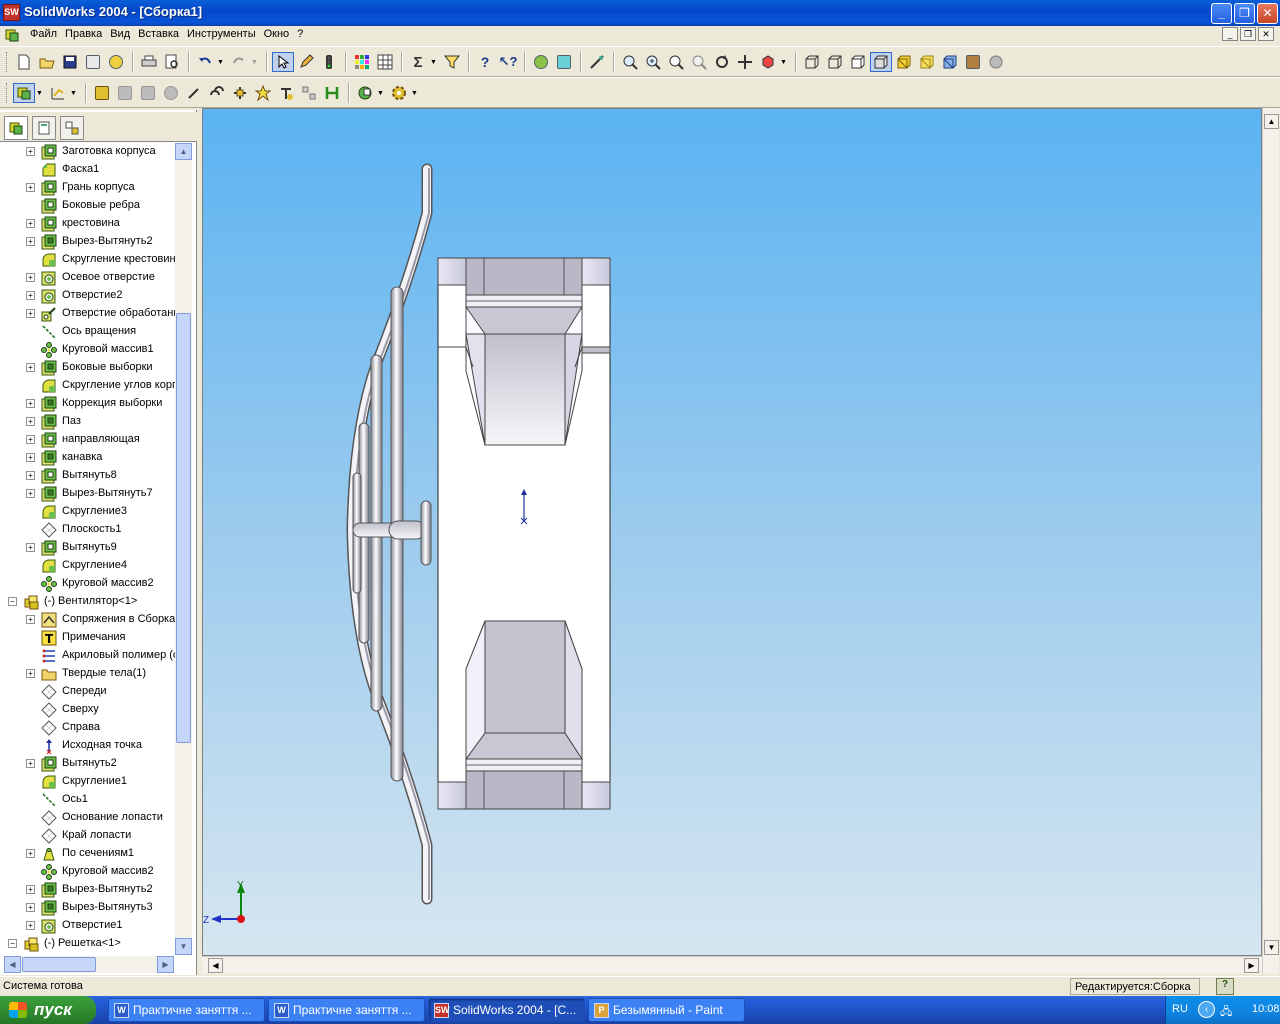 Image resolution: width=1280 pixels, height=1024 pixels. Describe the element at coordinates (1180, 1009) in the screenshot. I see `language-indicator: RU` at that location.